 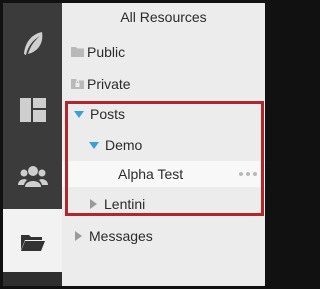 I want to click on rail-item-dashboard, so click(x=32, y=110).